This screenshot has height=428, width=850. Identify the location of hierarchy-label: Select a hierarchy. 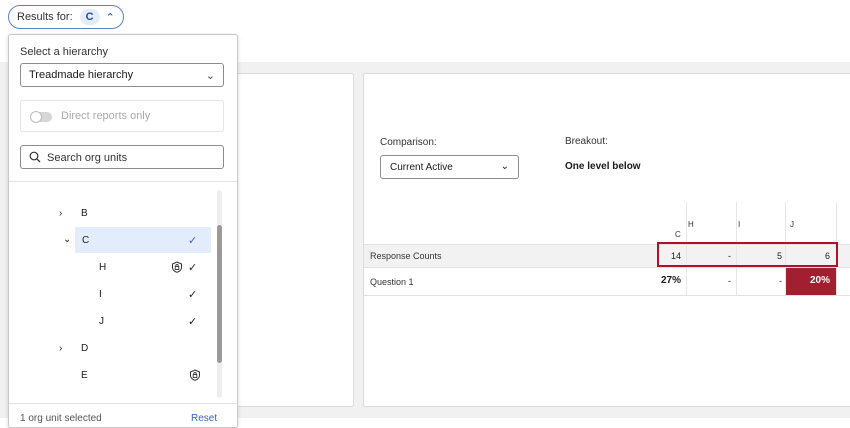
(64, 52).